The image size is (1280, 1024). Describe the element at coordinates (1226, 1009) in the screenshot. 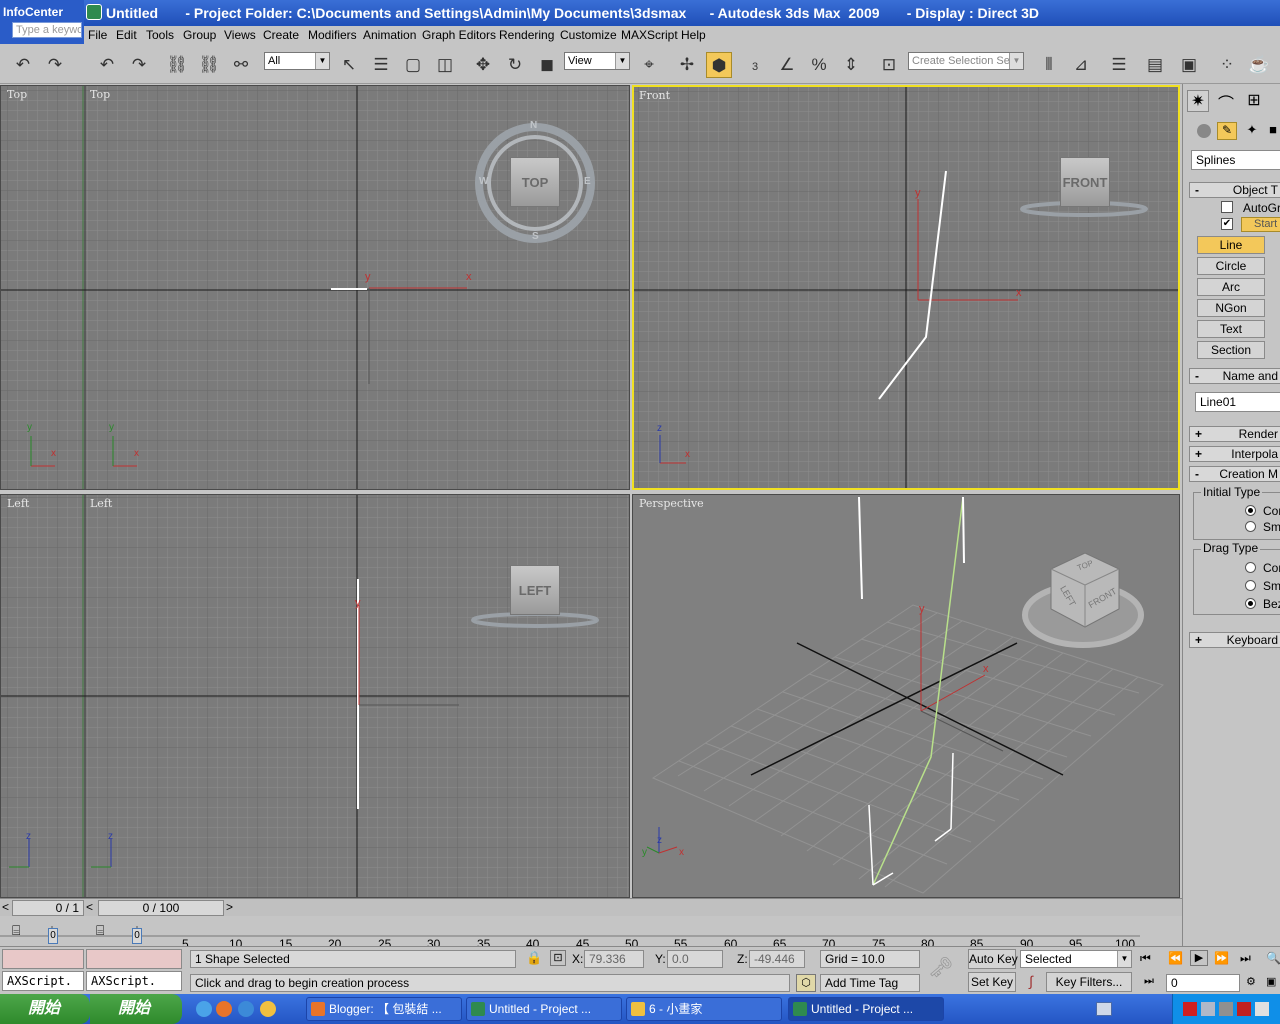

I see `volume-tray-icon` at that location.